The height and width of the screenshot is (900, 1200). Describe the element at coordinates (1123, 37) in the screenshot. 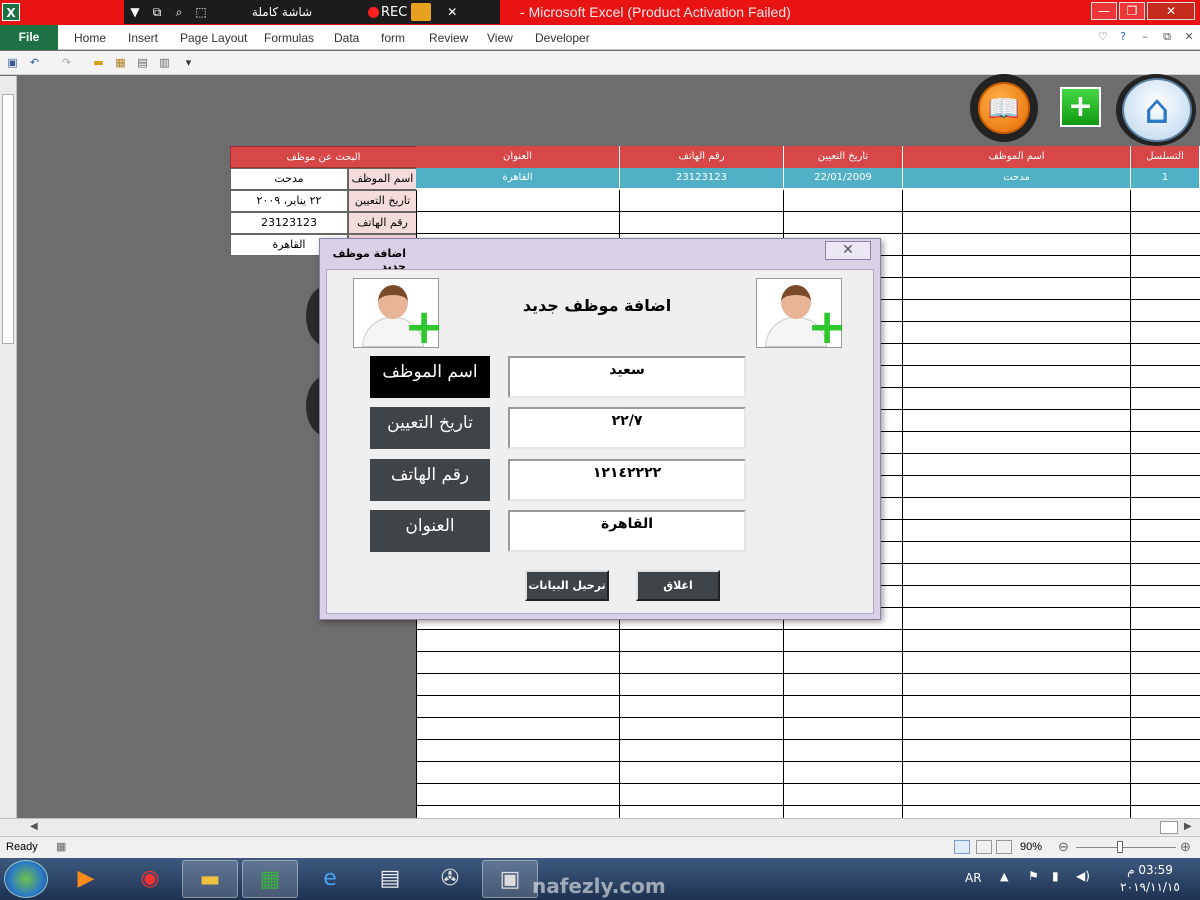

I see `help-icon: ?` at that location.